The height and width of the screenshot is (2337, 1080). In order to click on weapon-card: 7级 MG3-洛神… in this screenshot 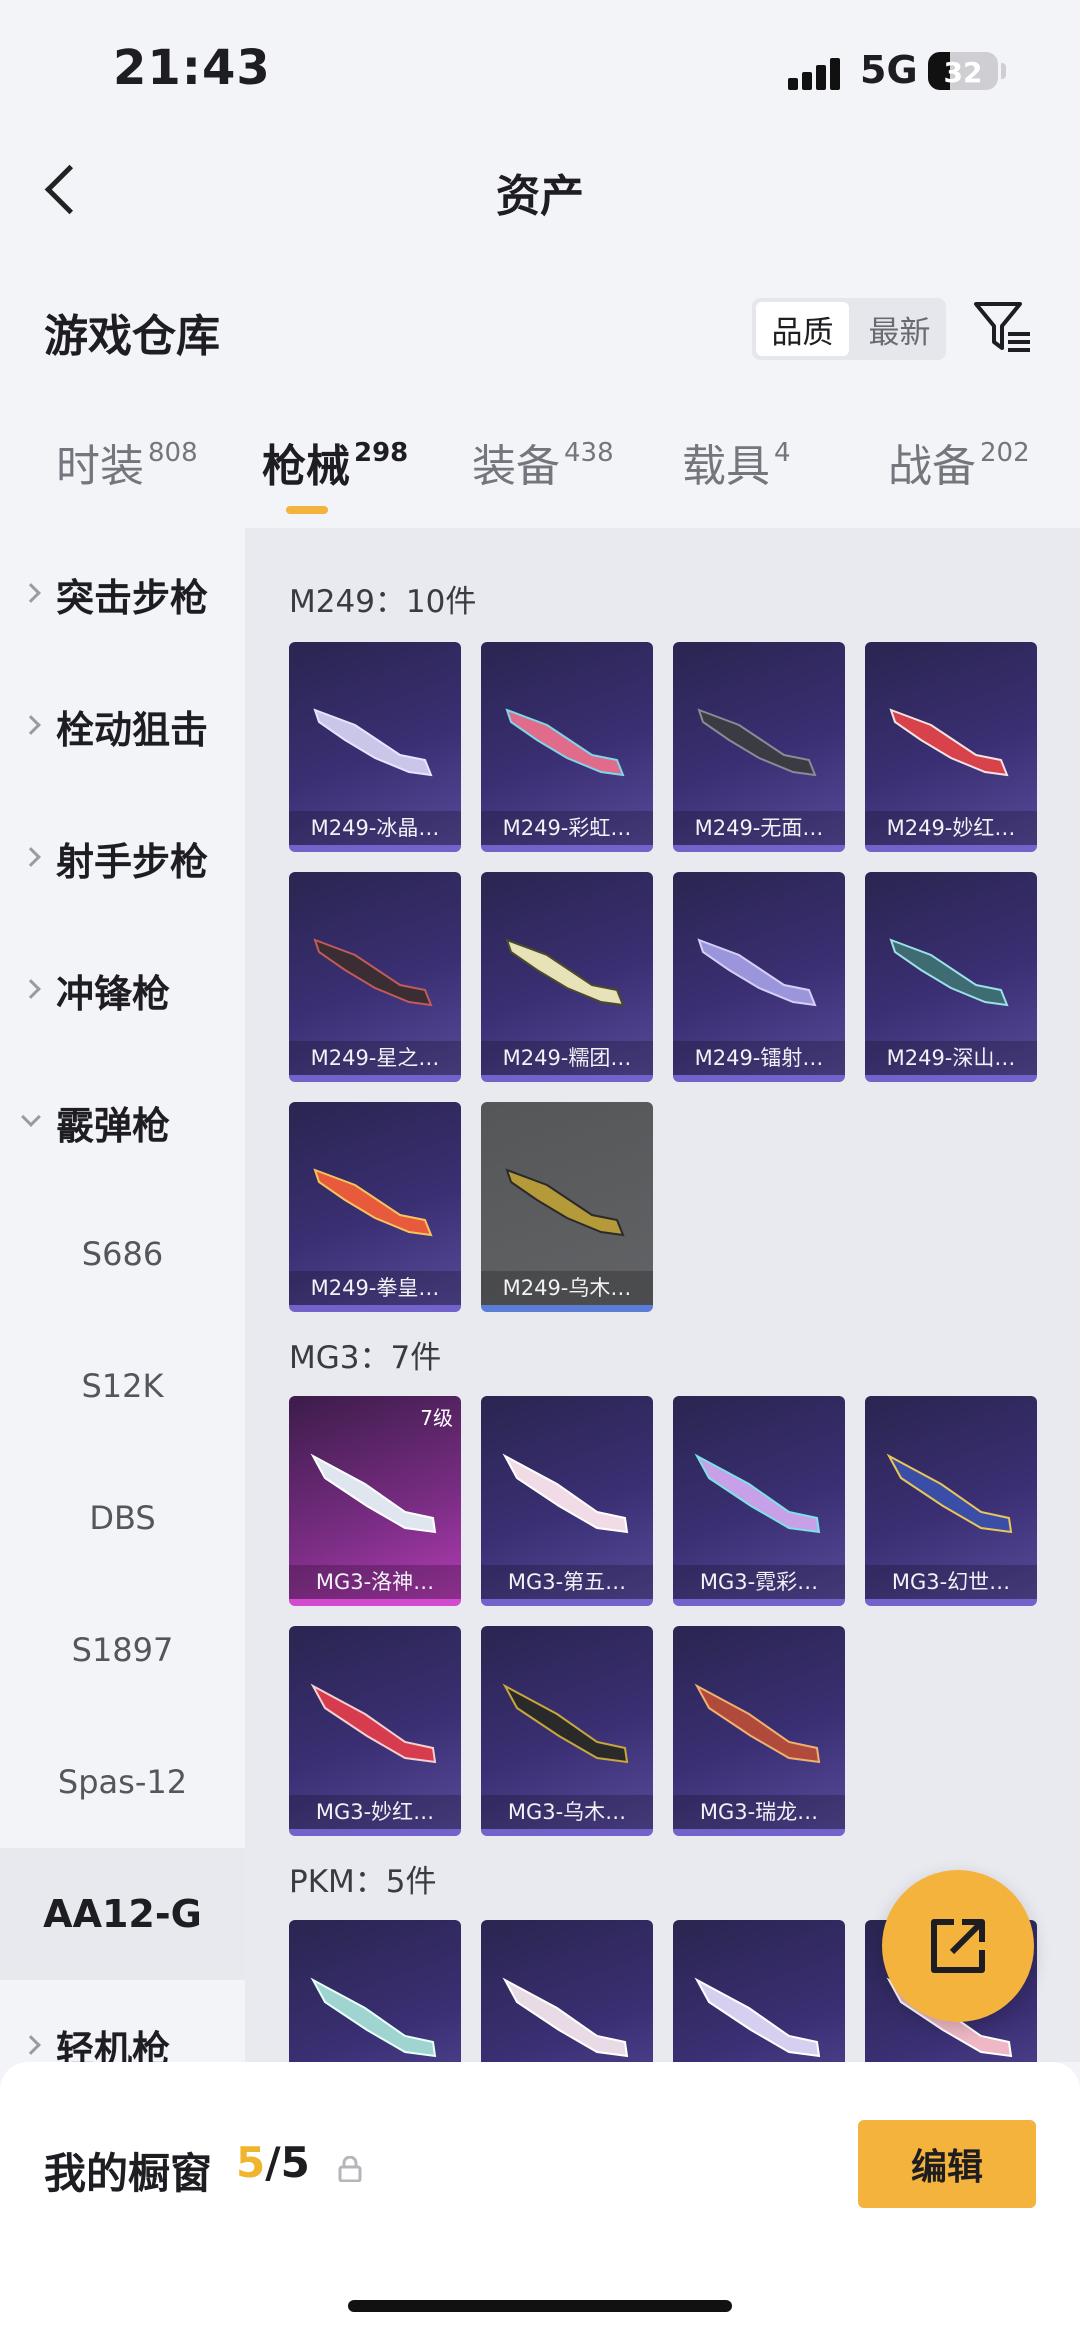, I will do `click(375, 1501)`.